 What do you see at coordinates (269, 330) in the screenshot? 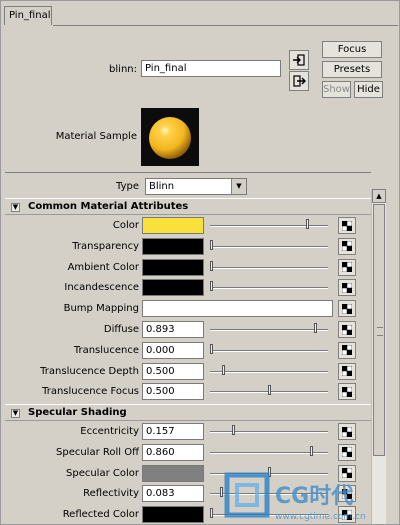
I see `diffuse-slider-track` at bounding box center [269, 330].